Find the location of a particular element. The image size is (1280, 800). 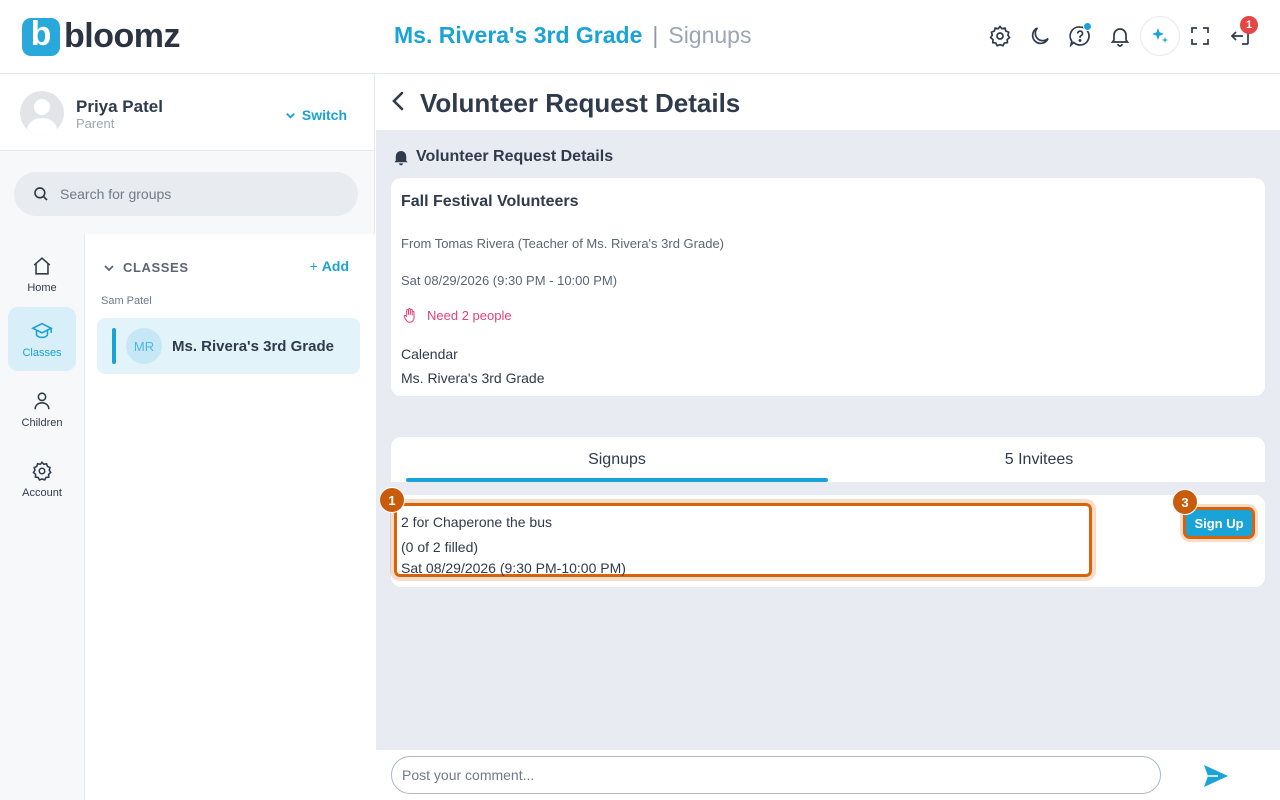

tab-invitees: 5 Invitees is located at coordinates (1039, 459).